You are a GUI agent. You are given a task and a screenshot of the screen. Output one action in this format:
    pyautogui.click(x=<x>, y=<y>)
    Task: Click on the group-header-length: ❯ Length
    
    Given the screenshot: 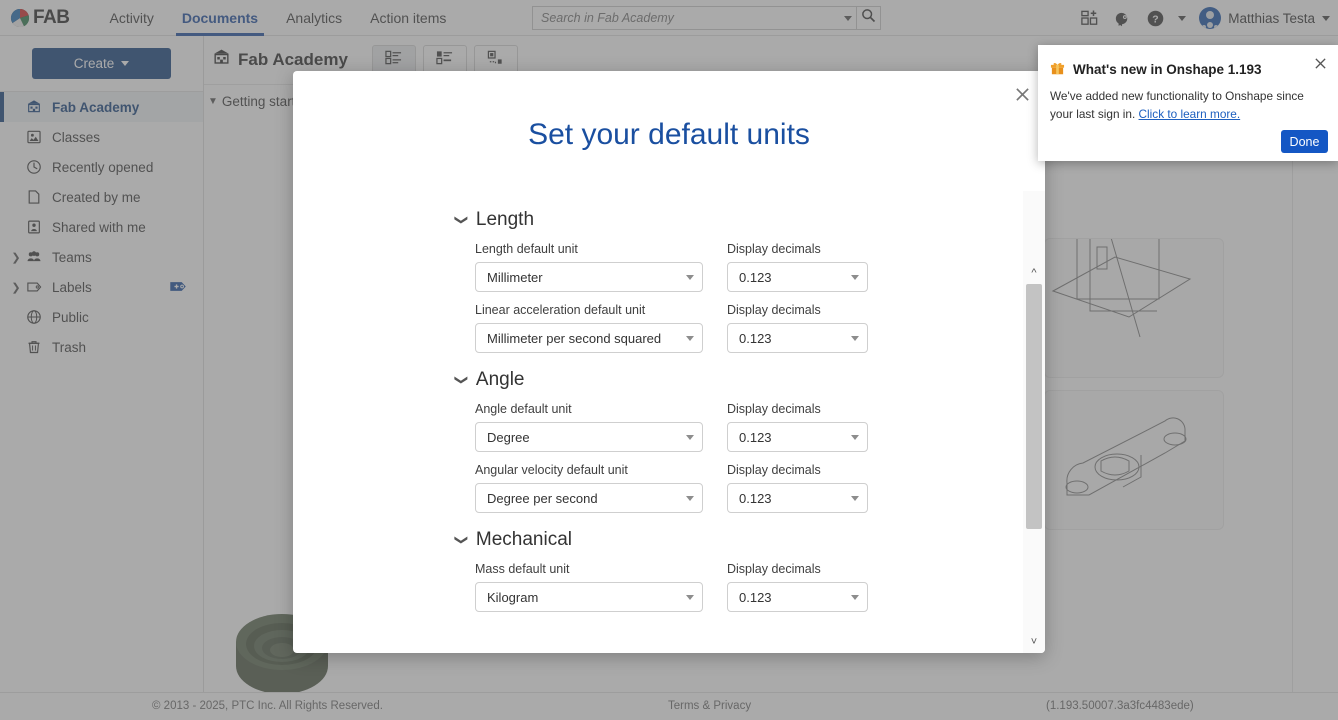 What is the action you would take?
    pyautogui.click(x=732, y=220)
    